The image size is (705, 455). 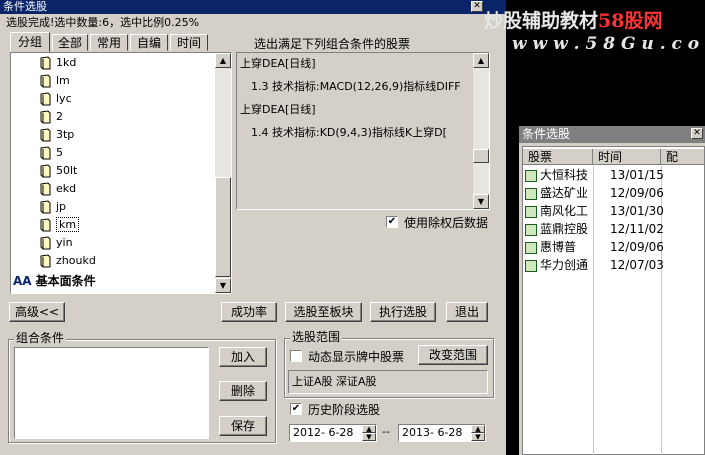 I want to click on dynamic-display-checkbox, so click(x=296, y=356).